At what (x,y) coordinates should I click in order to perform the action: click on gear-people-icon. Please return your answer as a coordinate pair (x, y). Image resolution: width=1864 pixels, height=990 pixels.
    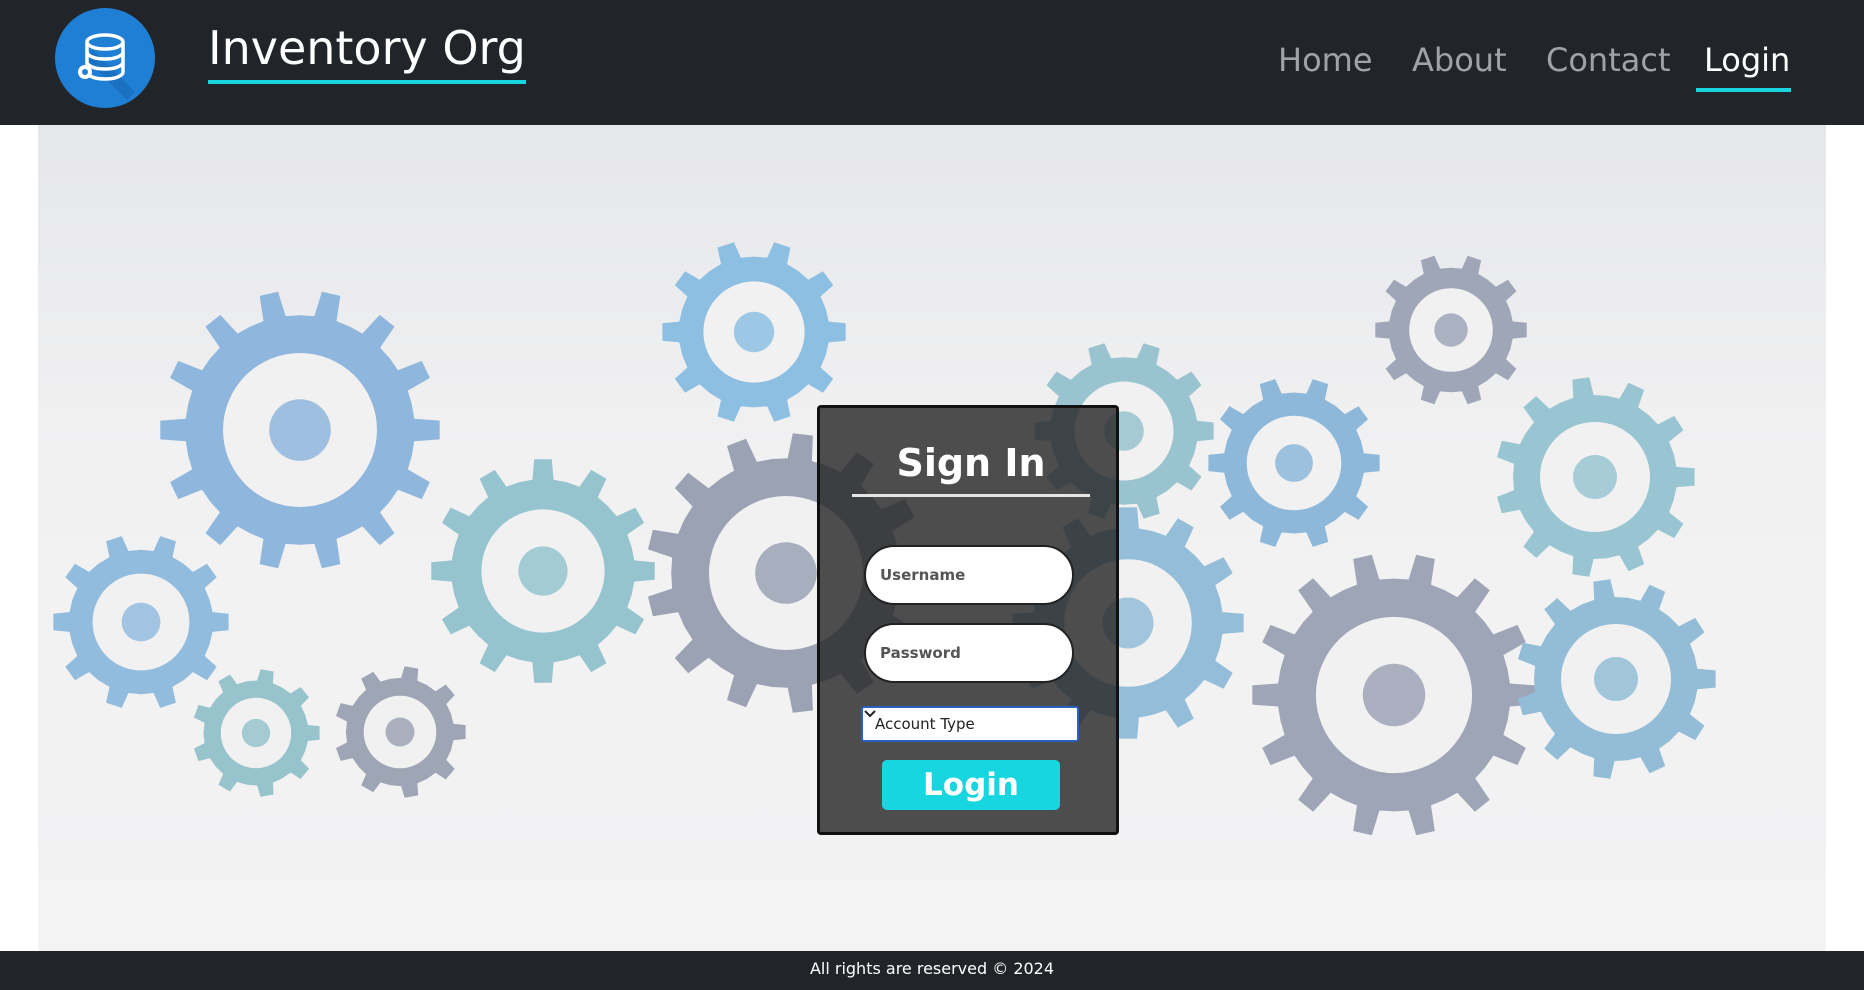
    Looking at the image, I should click on (1394, 695).